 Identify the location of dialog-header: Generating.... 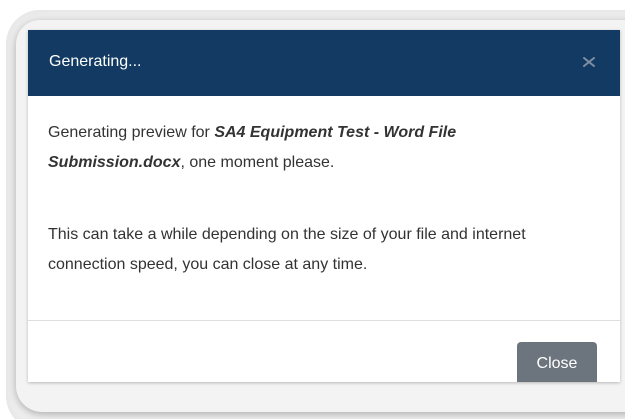
(324, 63).